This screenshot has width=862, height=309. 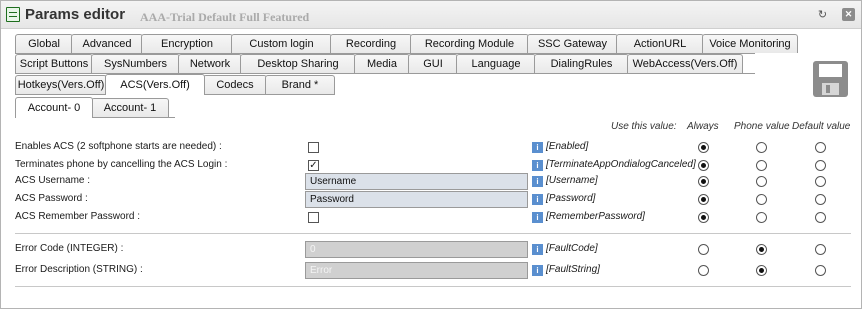 I want to click on tab-row2-8: WebAccess(Vers.Off), so click(x=685, y=63).